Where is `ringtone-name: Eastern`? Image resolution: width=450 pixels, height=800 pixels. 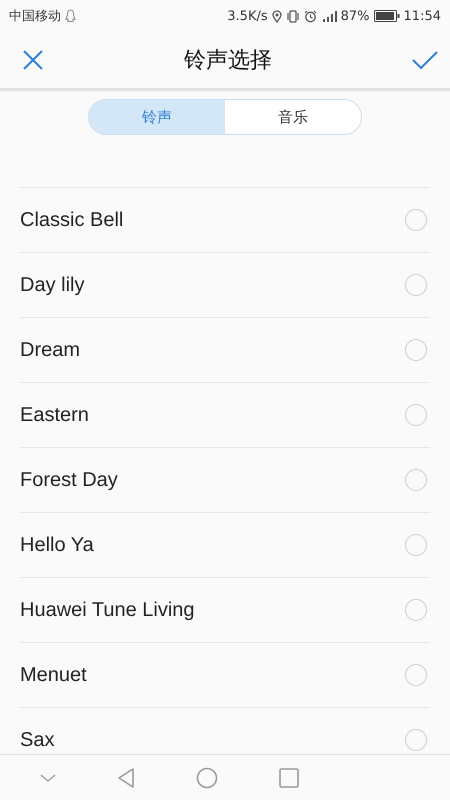 ringtone-name: Eastern is located at coordinates (54, 415).